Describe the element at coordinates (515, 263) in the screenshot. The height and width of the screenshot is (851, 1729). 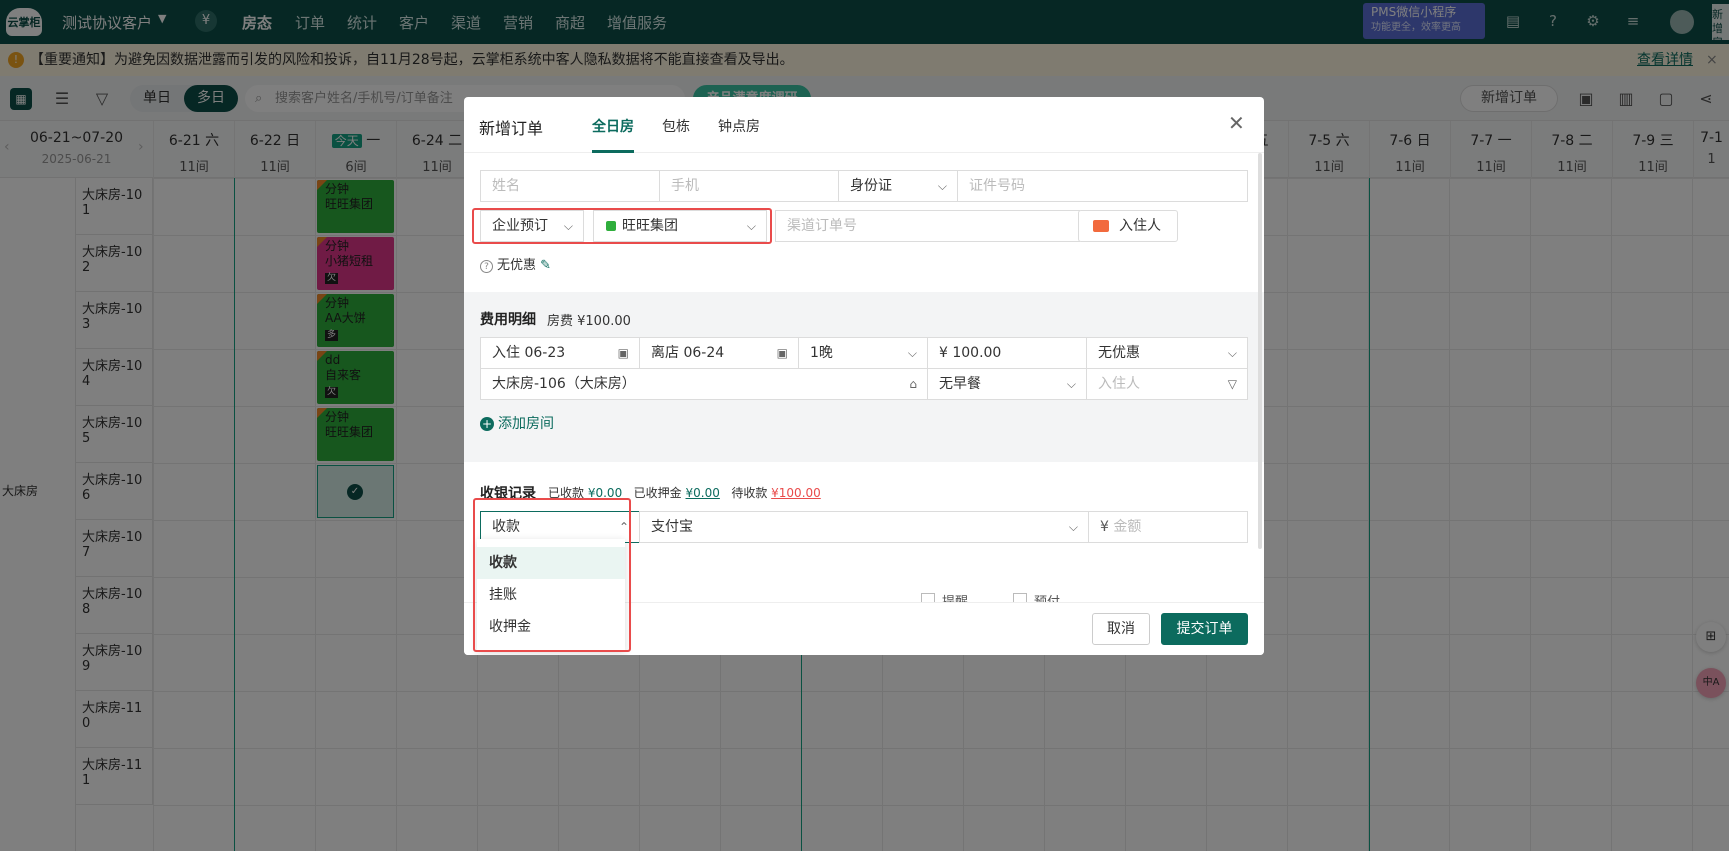
I see `discount-info: ? 无优惠 ✎` at that location.